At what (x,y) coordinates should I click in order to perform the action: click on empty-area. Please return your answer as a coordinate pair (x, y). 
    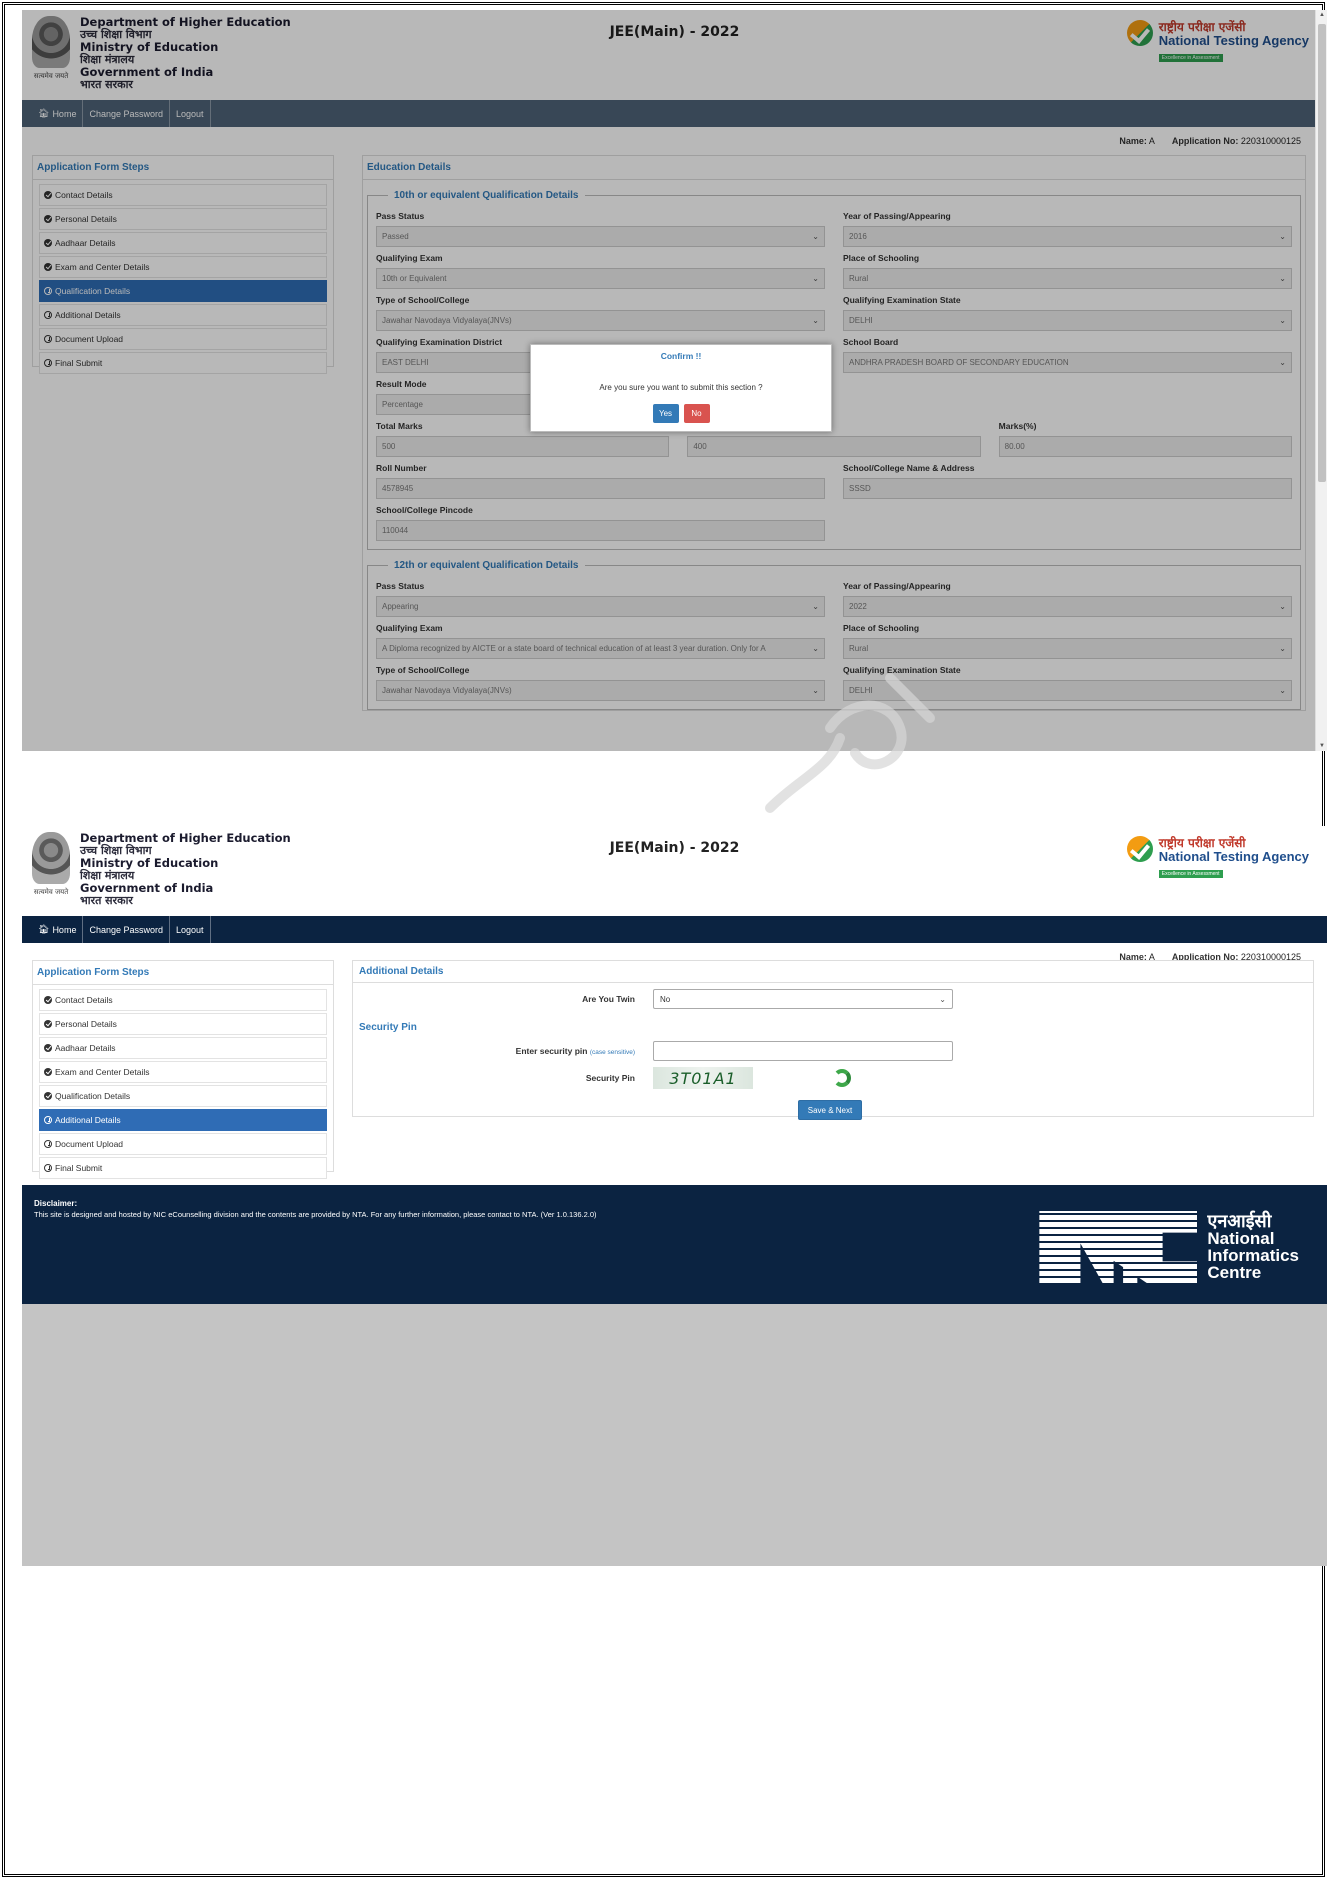
    Looking at the image, I should click on (674, 1435).